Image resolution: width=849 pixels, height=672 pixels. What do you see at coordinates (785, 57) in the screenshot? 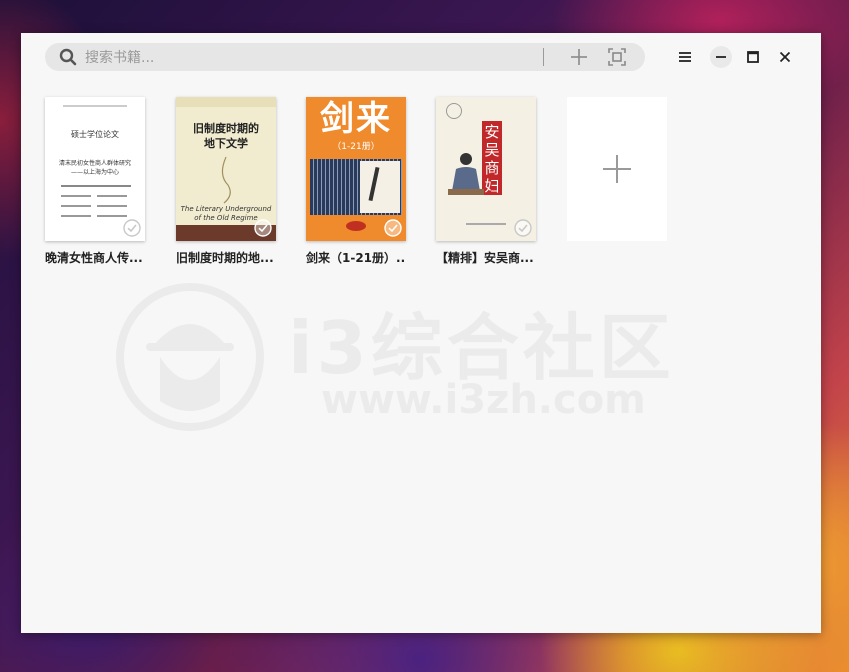
I see `close-icon` at bounding box center [785, 57].